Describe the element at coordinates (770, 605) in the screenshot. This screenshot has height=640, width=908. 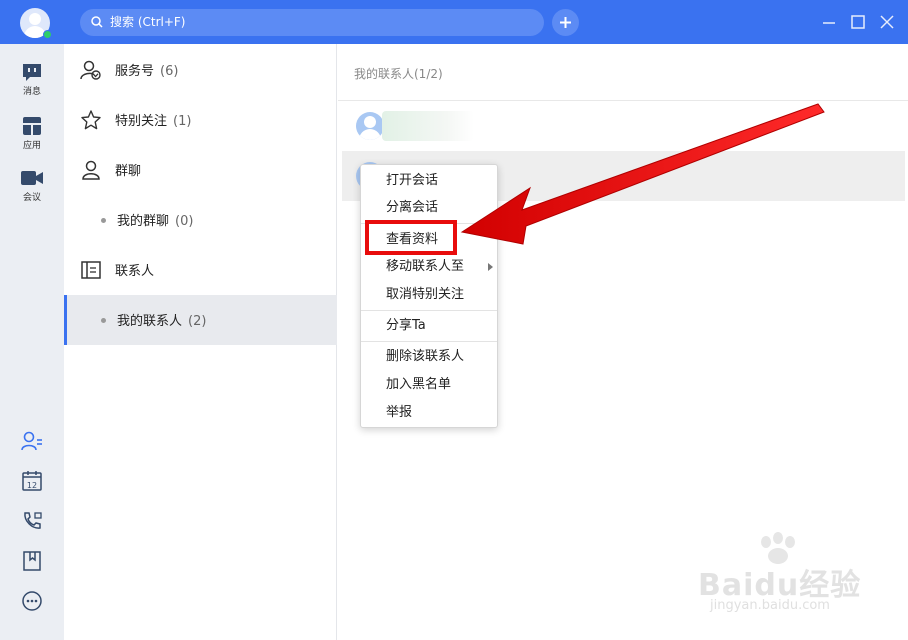
I see `watermark-url: jingyan.baidu.com` at that location.